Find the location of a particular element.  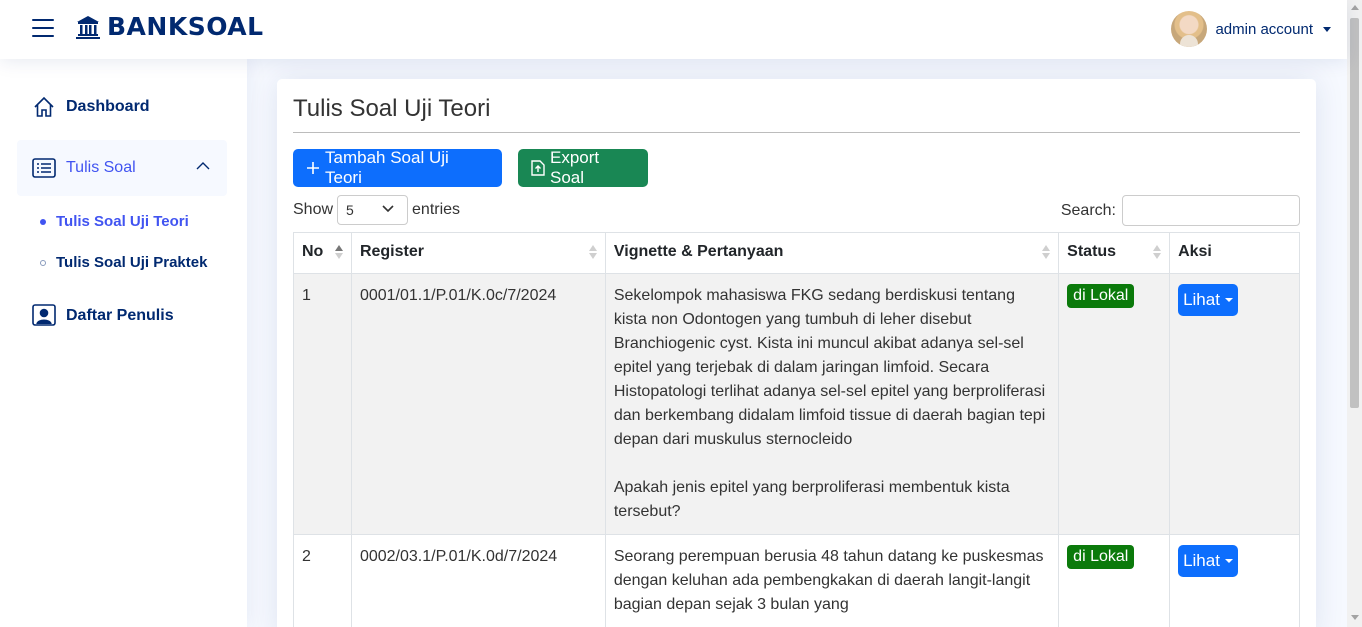

cell-register: 0002/03.1/P.01/K.0d/7/2024 is located at coordinates (478, 580).